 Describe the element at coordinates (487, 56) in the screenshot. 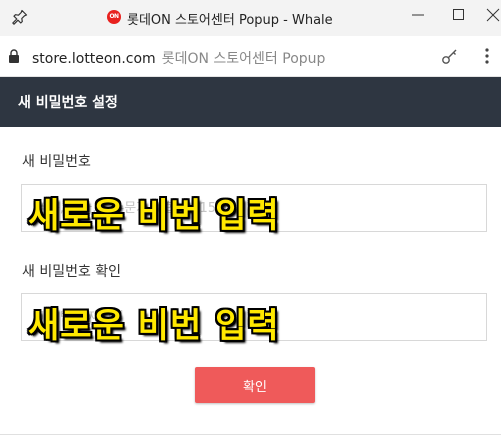

I see `more-icon` at that location.